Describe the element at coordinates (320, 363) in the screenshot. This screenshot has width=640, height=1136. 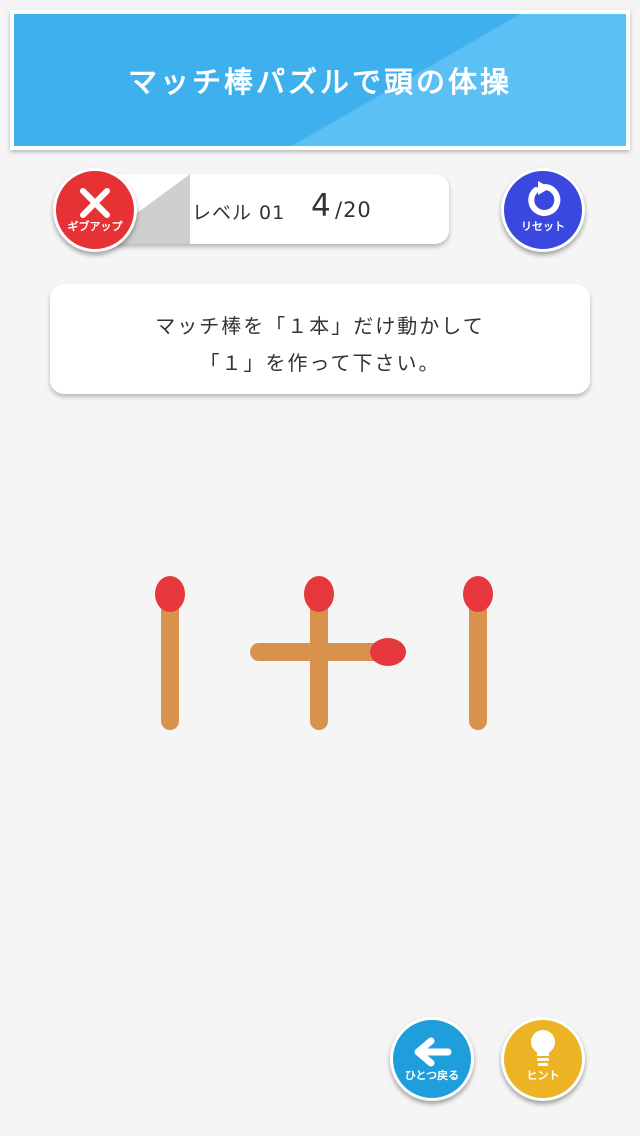
I see `instruction-line-2: 「１」を作って下さい。` at that location.